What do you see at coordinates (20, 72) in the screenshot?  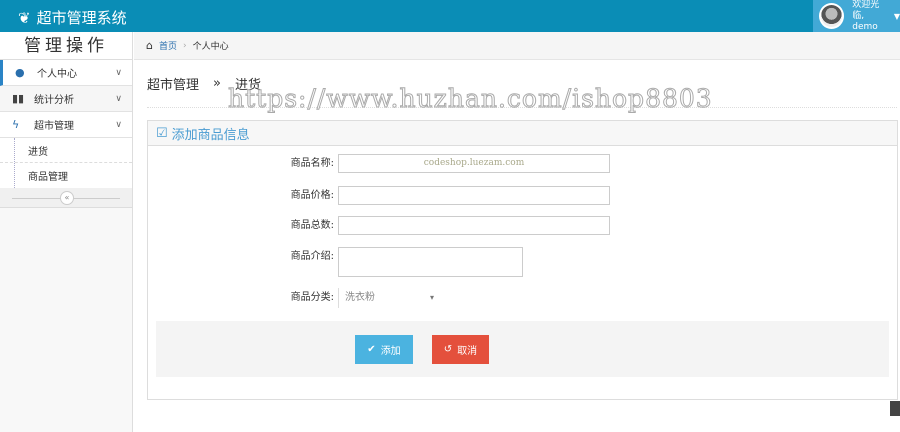 I see `user-icon: ●` at bounding box center [20, 72].